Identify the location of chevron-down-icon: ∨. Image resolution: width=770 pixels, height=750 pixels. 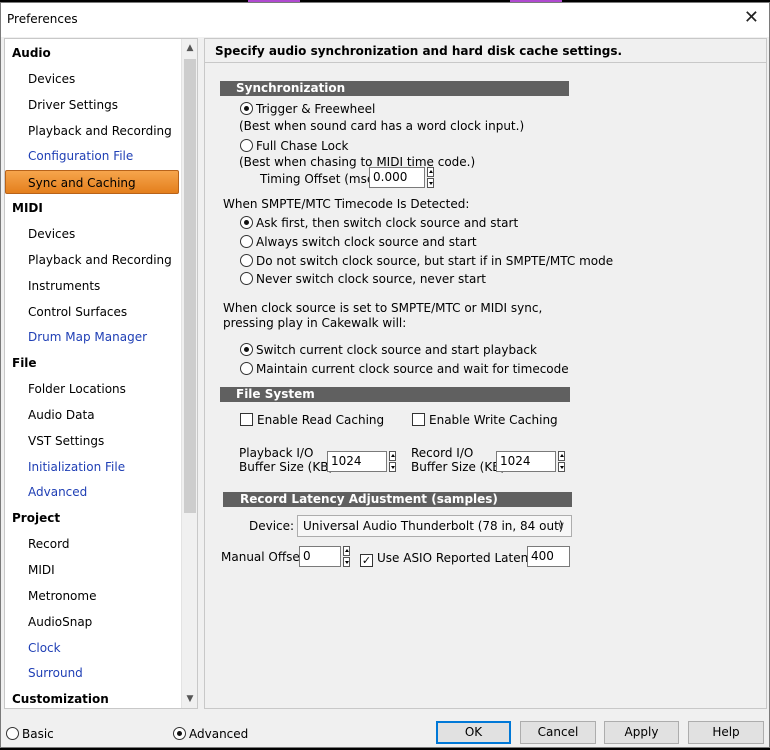
(560, 525).